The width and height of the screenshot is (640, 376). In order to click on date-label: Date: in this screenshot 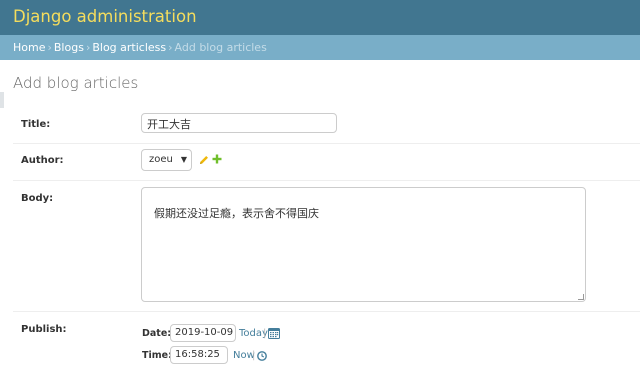, I will do `click(157, 333)`.